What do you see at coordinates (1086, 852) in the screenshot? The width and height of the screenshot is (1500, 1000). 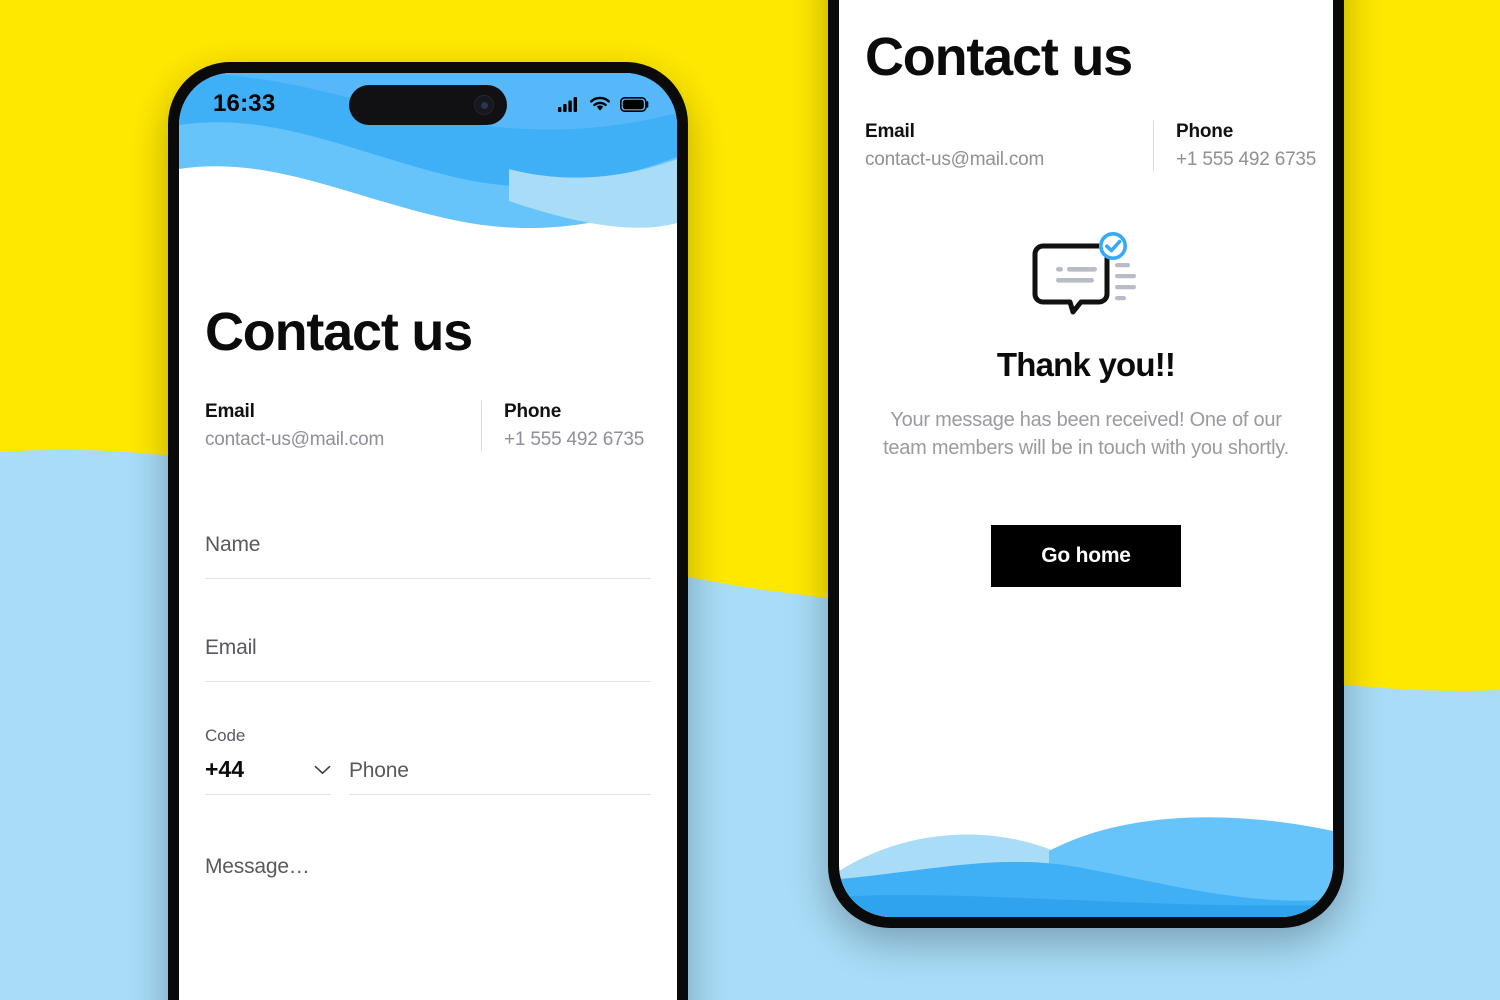 I see `footer-wave-decoration` at bounding box center [1086, 852].